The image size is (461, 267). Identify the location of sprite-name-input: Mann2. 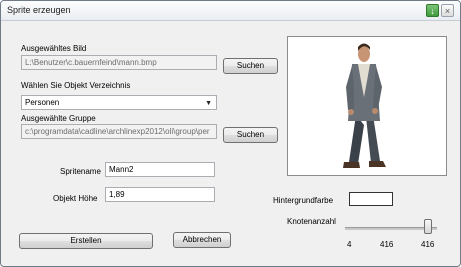
(160, 169).